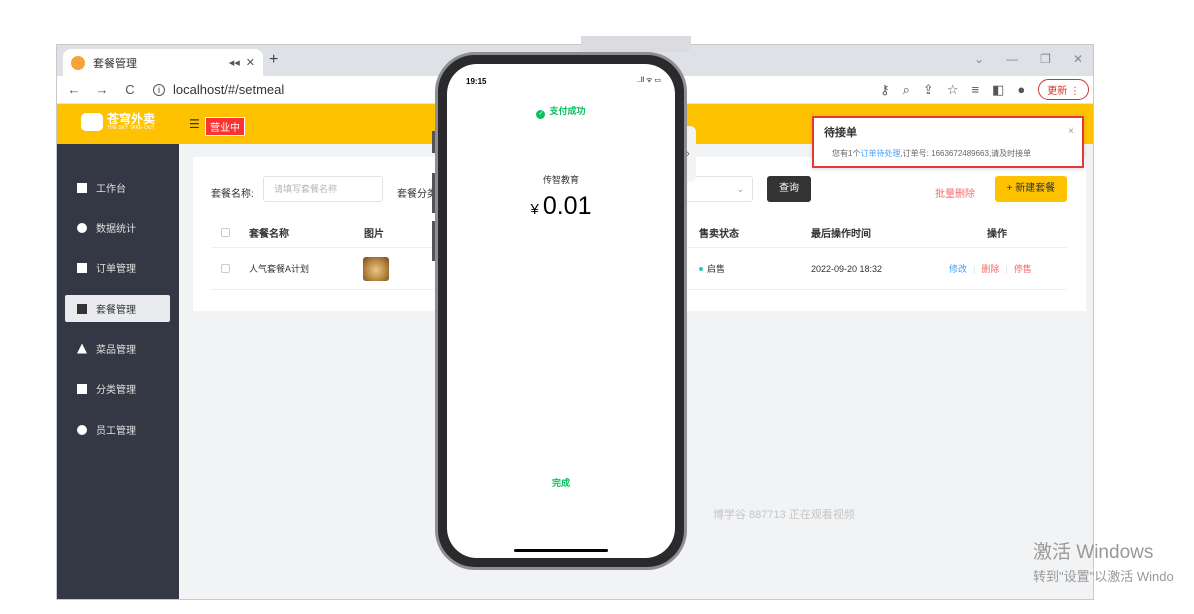 Image resolution: width=1194 pixels, height=614 pixels. I want to click on category-filter-label: 套餐分类, so click(417, 194).